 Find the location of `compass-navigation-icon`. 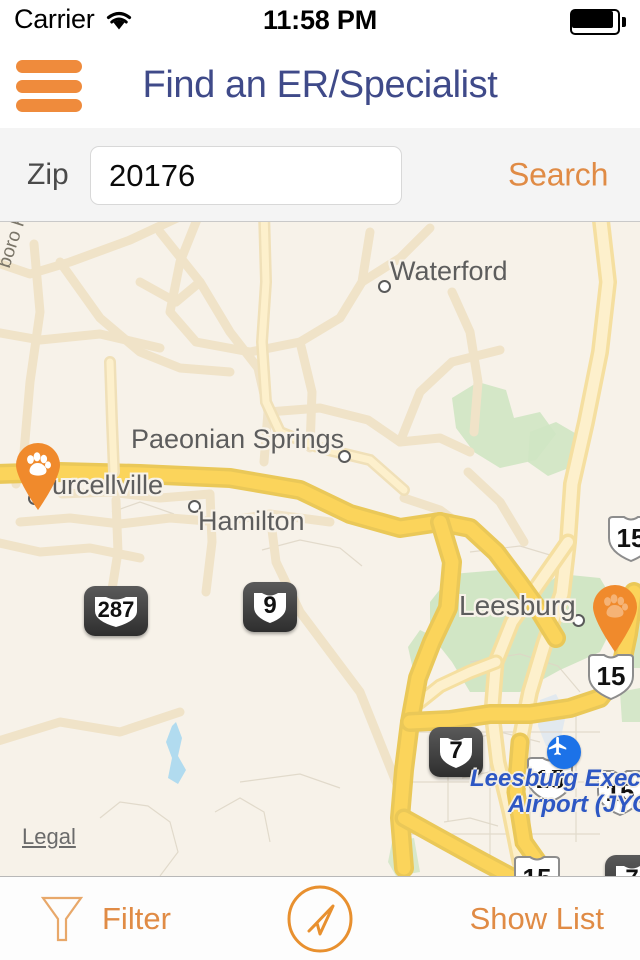

compass-navigation-icon is located at coordinates (320, 918).